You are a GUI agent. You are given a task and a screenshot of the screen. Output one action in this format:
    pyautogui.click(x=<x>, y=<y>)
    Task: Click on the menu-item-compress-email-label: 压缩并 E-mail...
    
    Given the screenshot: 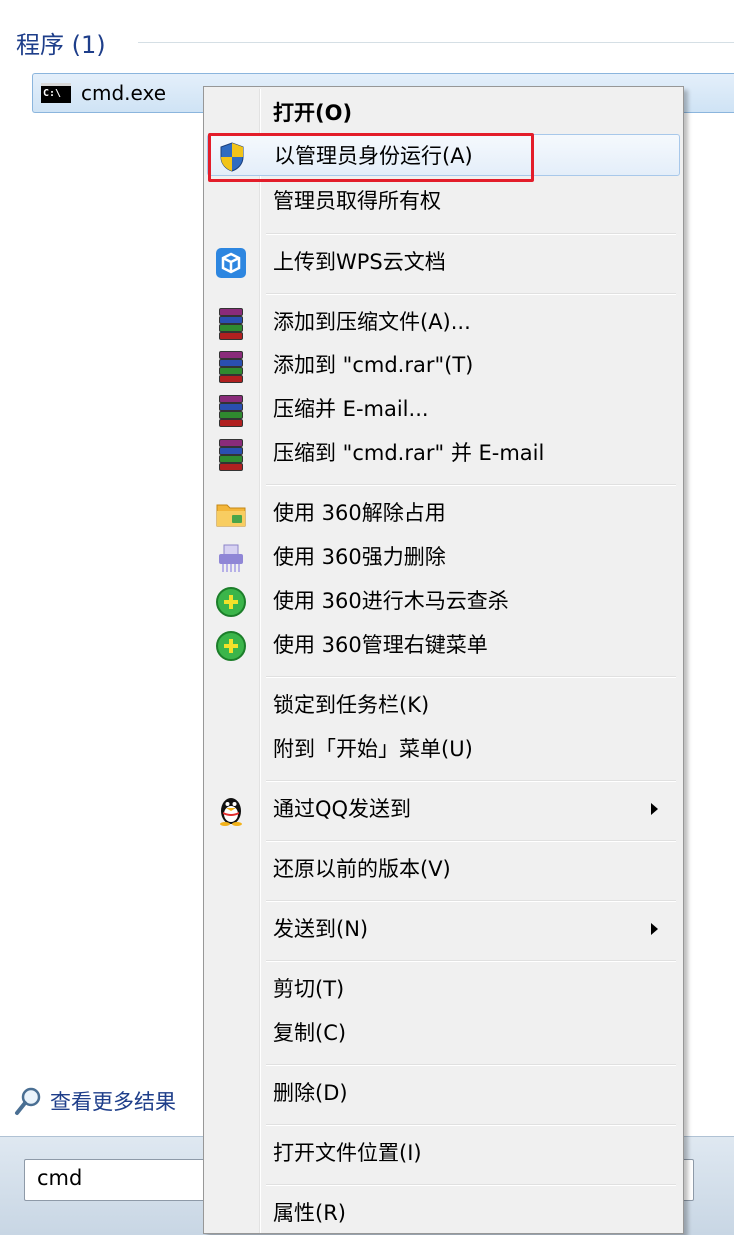 What is the action you would take?
    pyautogui.click(x=351, y=409)
    